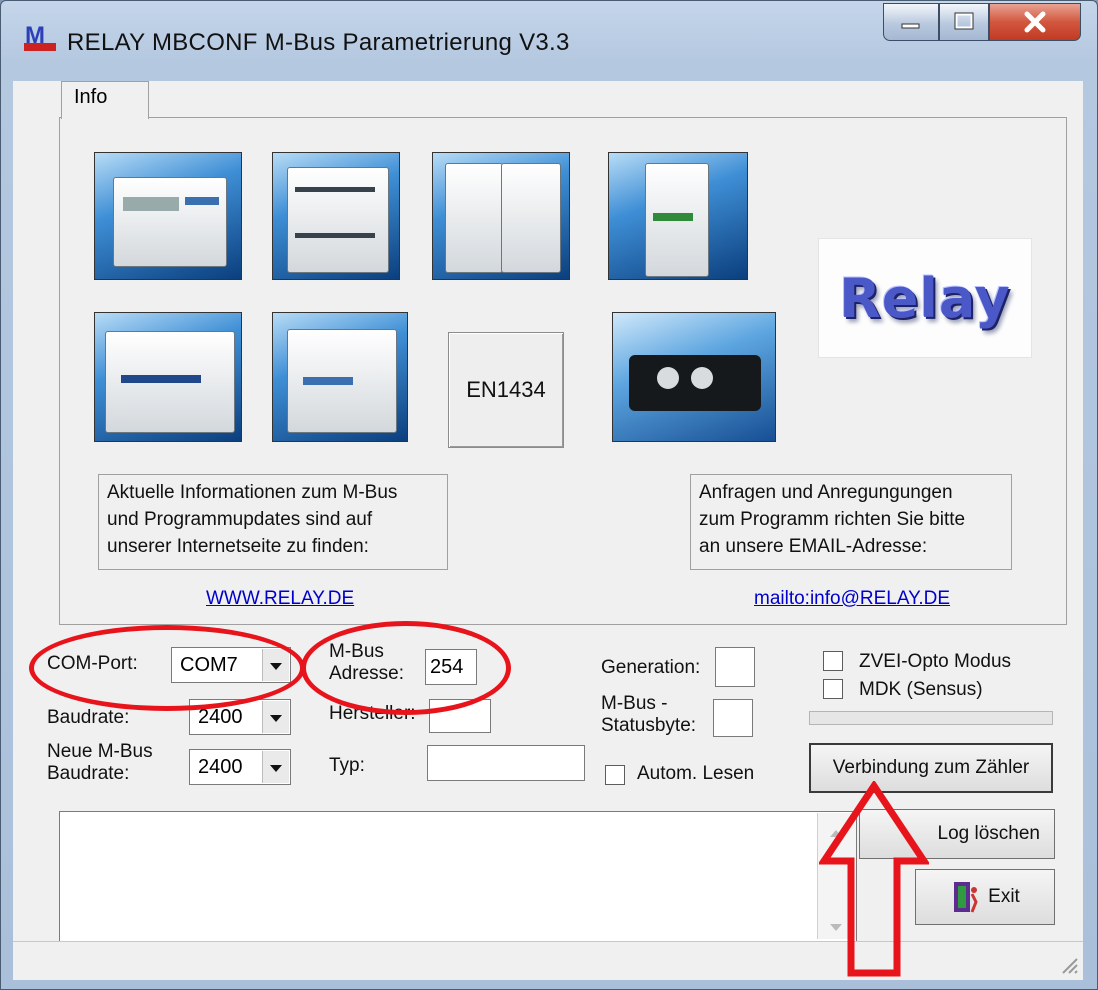  I want to click on statusbyte-label: M-Bus - Statusbyte:, so click(648, 715).